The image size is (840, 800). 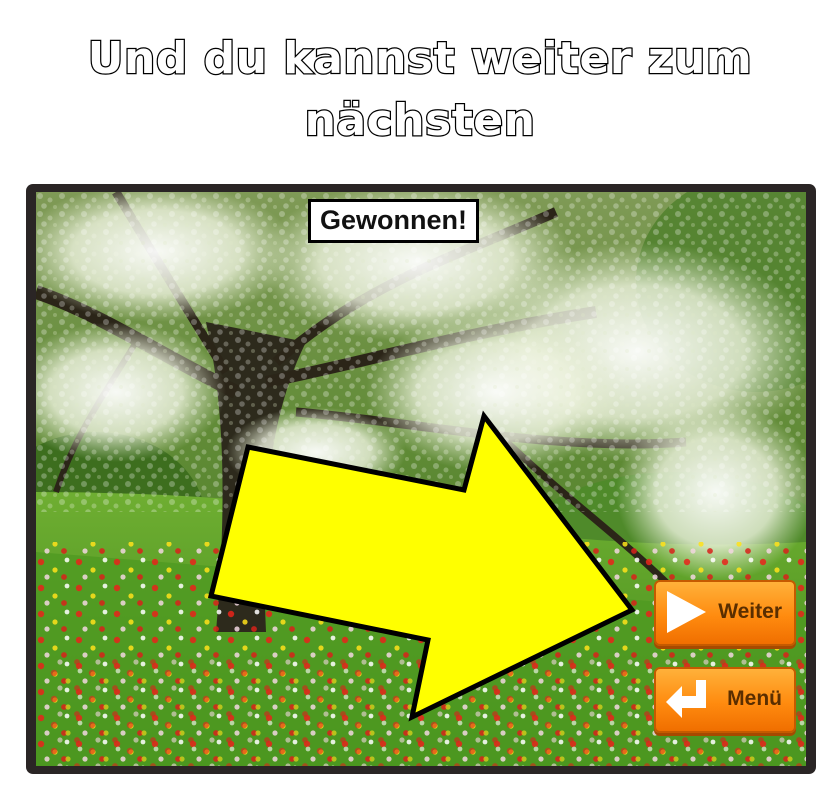 I want to click on caption-line-2: nächsten, so click(x=419, y=121).